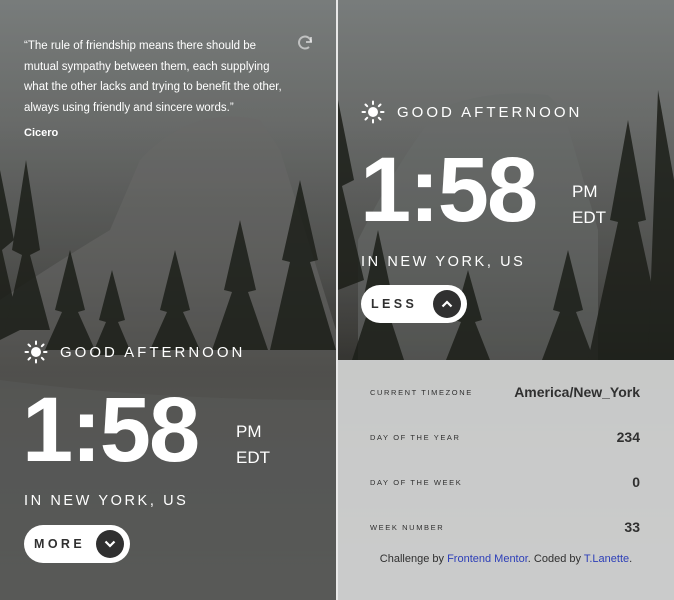  Describe the element at coordinates (577, 392) in the screenshot. I see `detail-value: America/New_York` at that location.